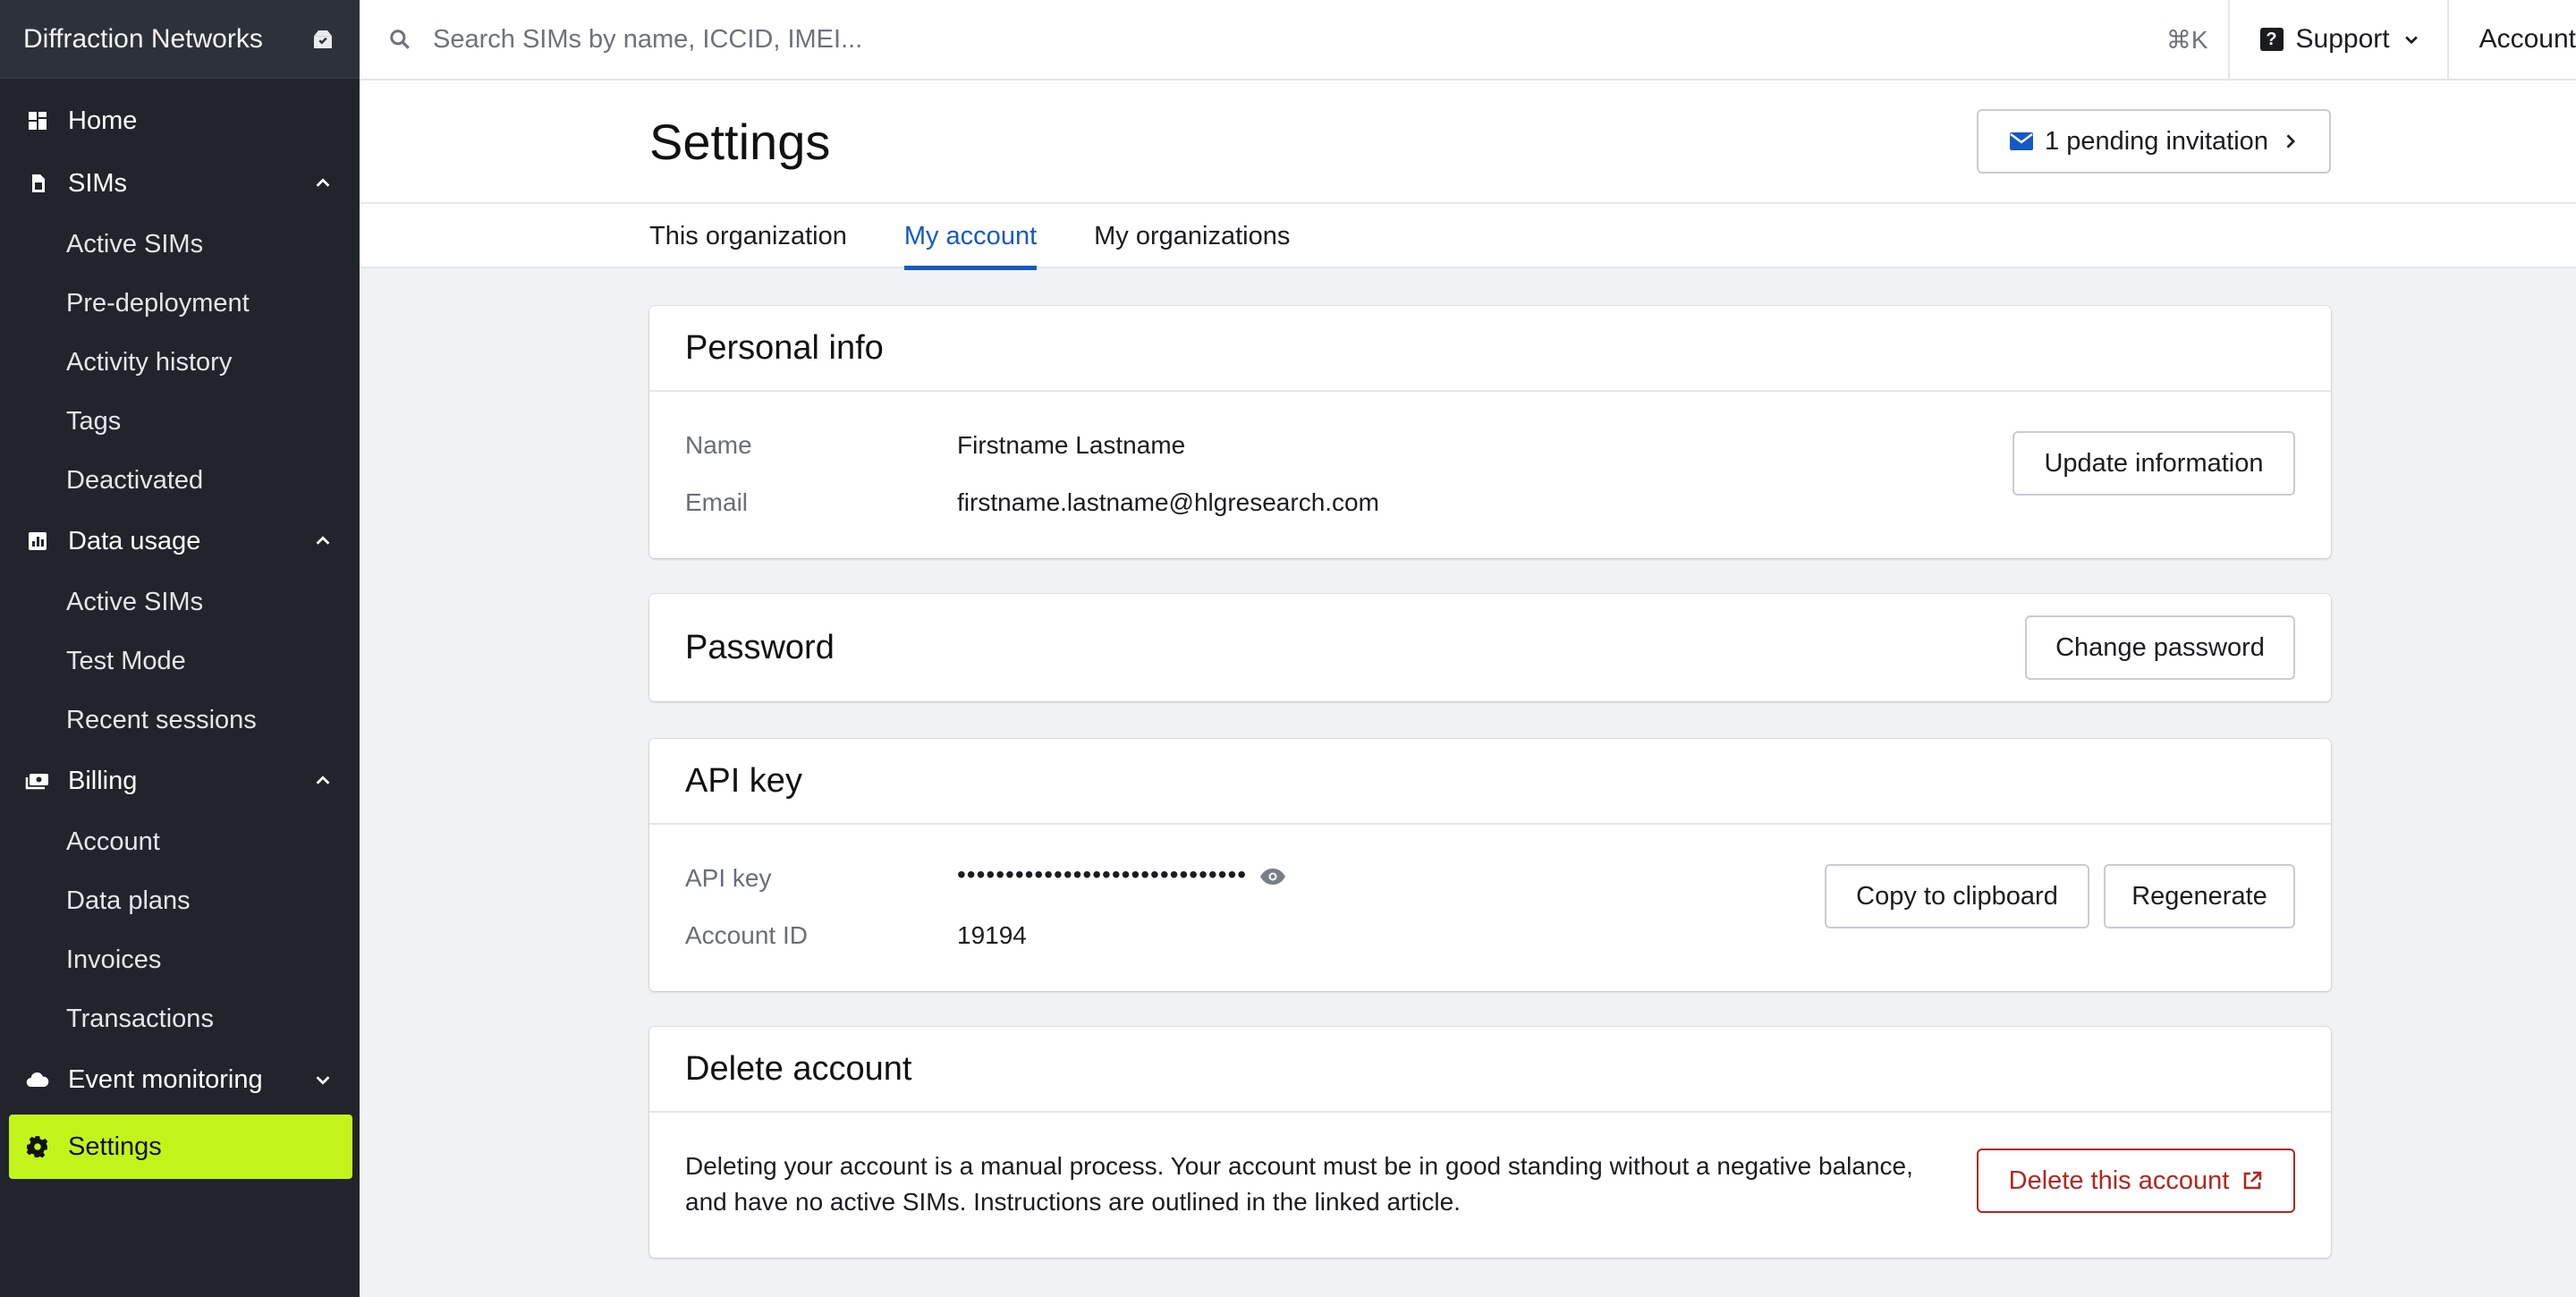  Describe the element at coordinates (2342, 39) in the screenshot. I see `support-label: Support` at that location.